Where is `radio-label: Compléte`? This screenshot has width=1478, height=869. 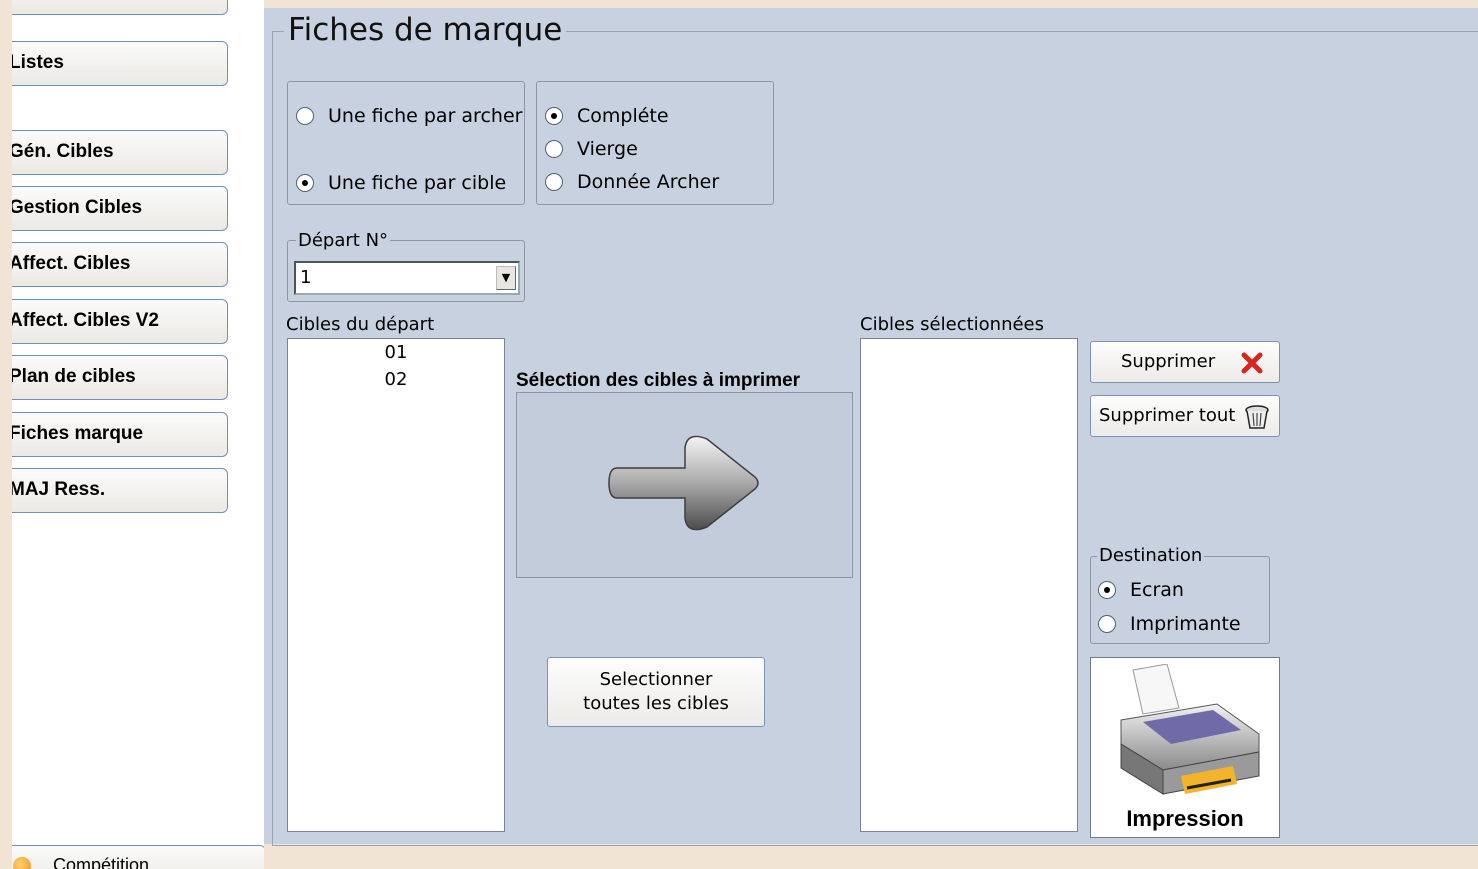
radio-label: Compléte is located at coordinates (623, 116).